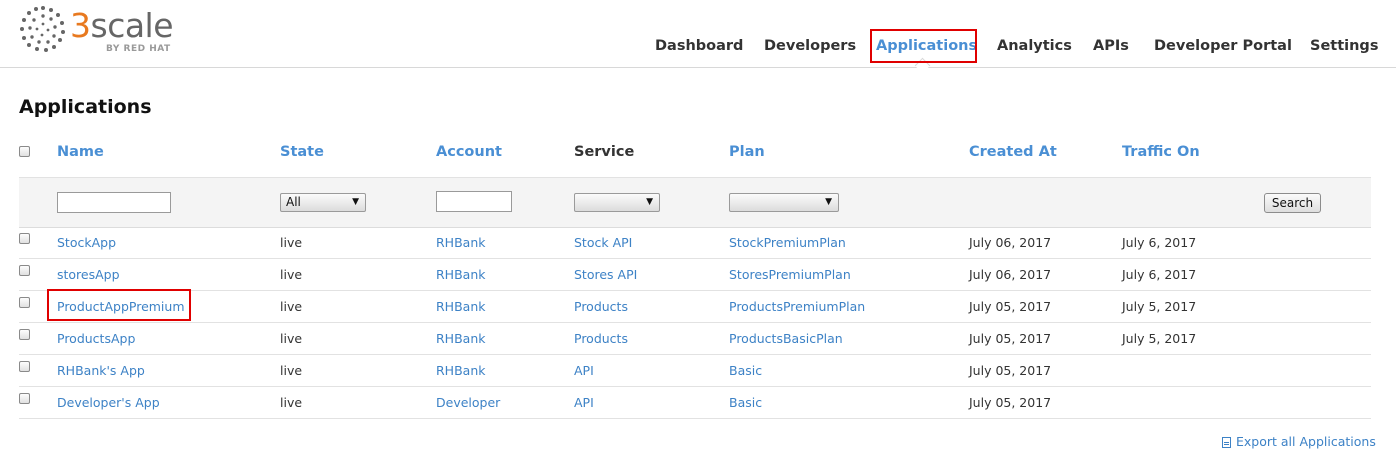  Describe the element at coordinates (787, 242) in the screenshot. I see `plan-link: StockPremiumPlan` at that location.